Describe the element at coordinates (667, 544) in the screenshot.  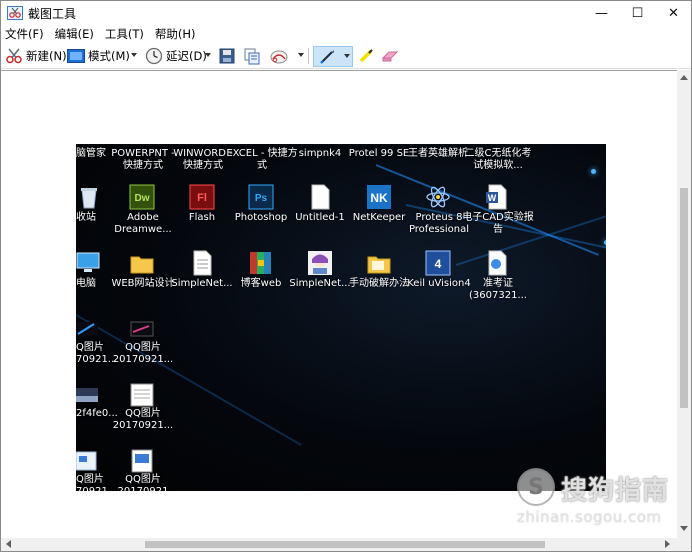
I see `scroll-right-arrow` at that location.